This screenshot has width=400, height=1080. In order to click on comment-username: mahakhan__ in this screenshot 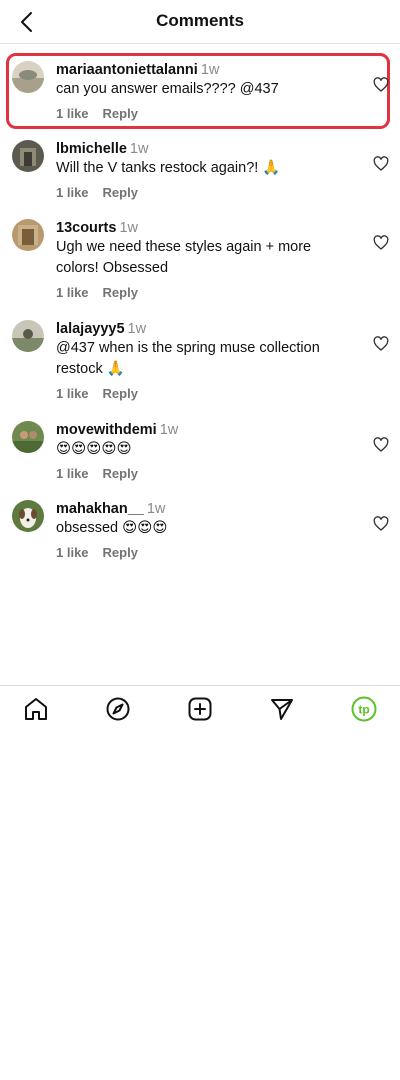, I will do `click(100, 509)`.